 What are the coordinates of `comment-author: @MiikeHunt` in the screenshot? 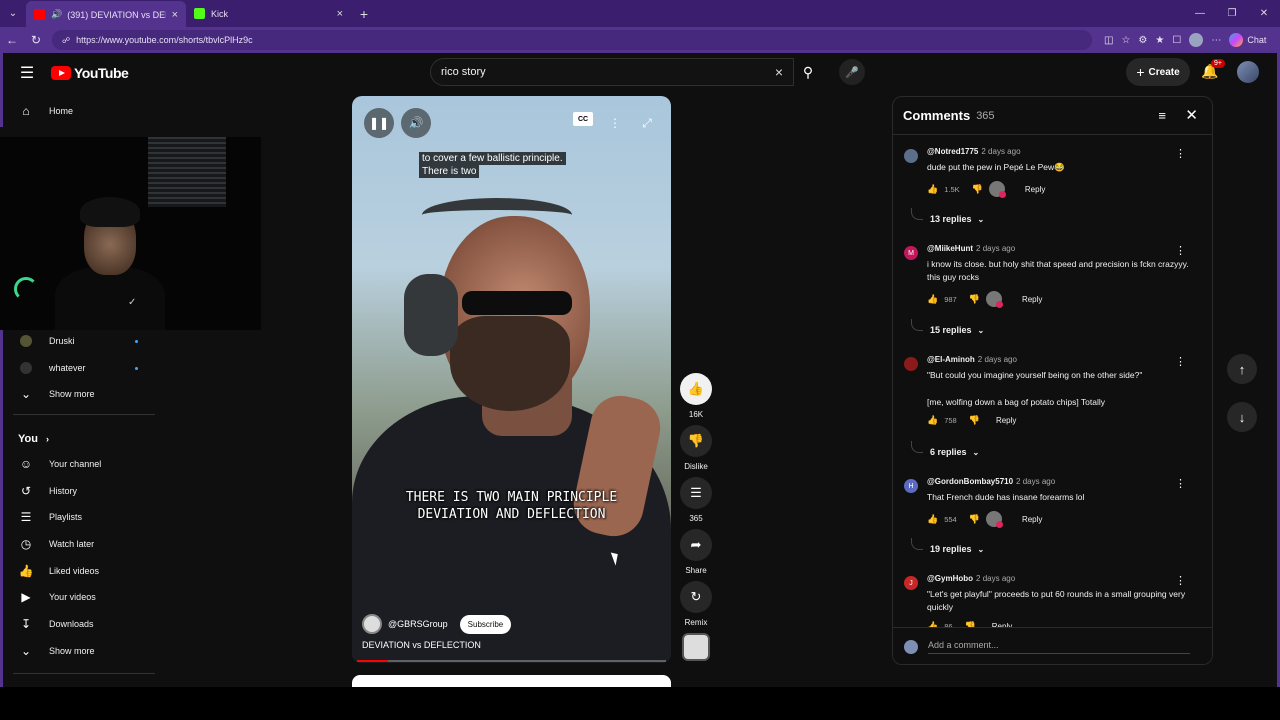 It's located at (950, 248).